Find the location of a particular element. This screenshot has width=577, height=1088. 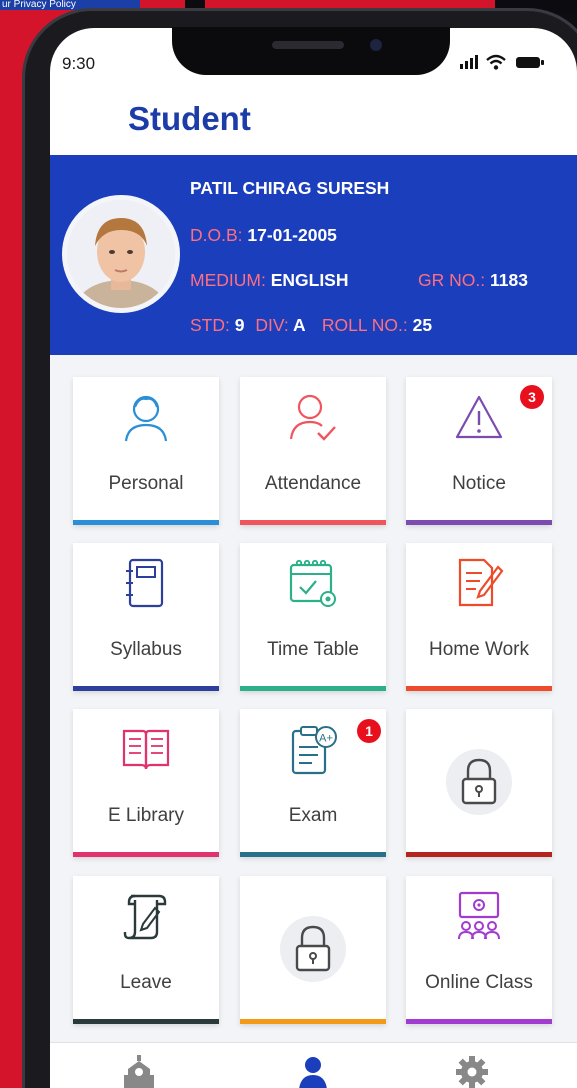

user-icon is located at coordinates (146, 418).